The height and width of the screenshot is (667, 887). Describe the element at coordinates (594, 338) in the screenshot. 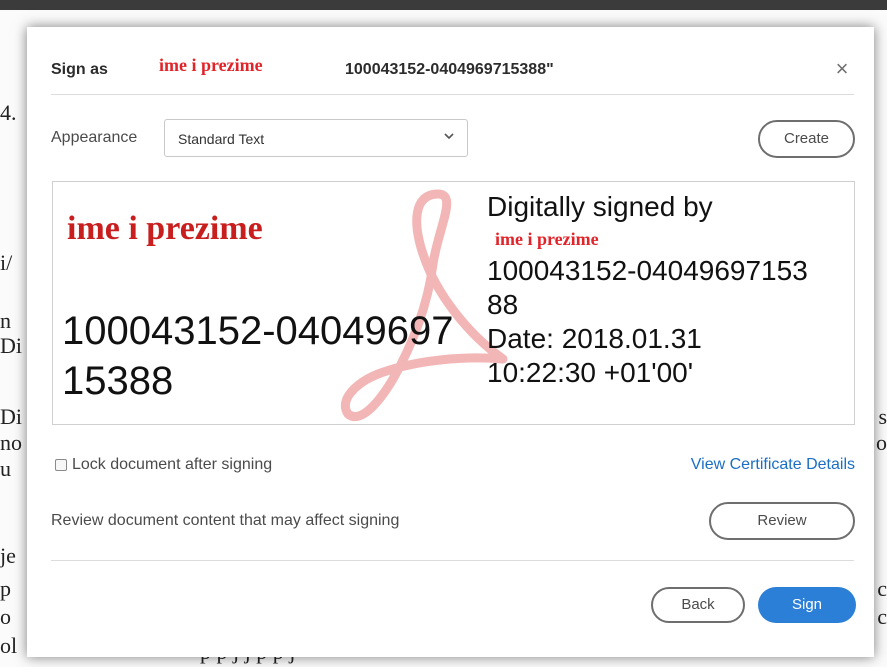

I see `preview-details-date: Date: 2018.01.31` at that location.